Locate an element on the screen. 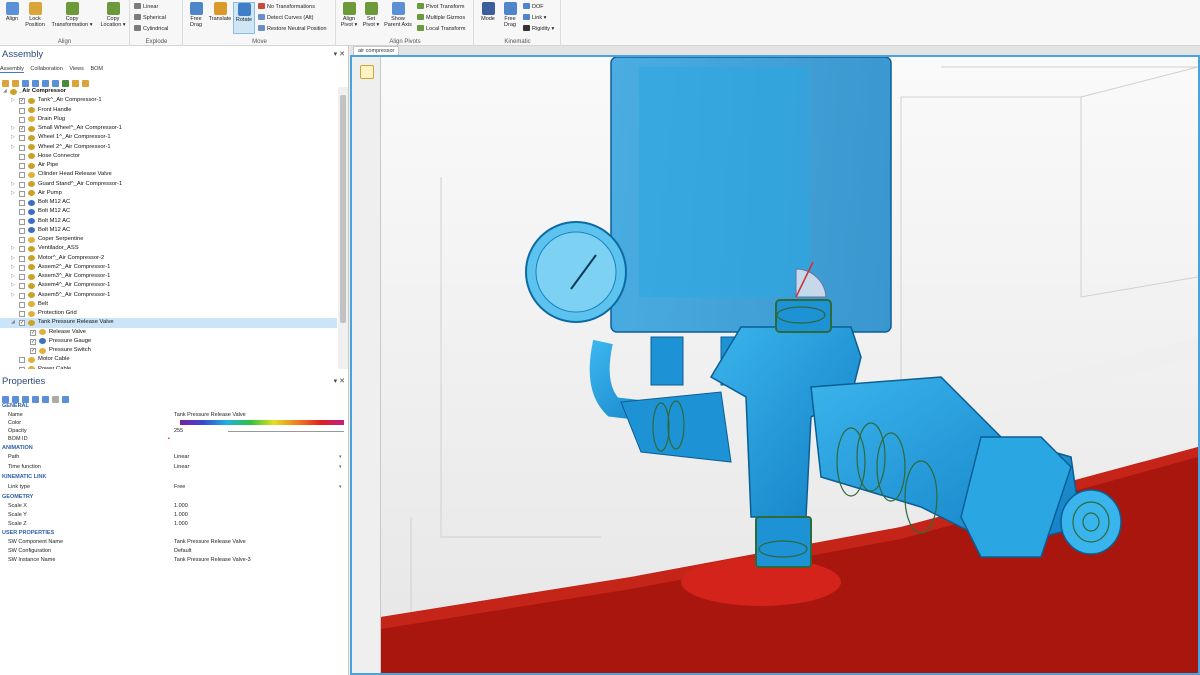 The height and width of the screenshot is (675, 1200). restore-neutral-button: Restore Neutral Position is located at coordinates (292, 28).